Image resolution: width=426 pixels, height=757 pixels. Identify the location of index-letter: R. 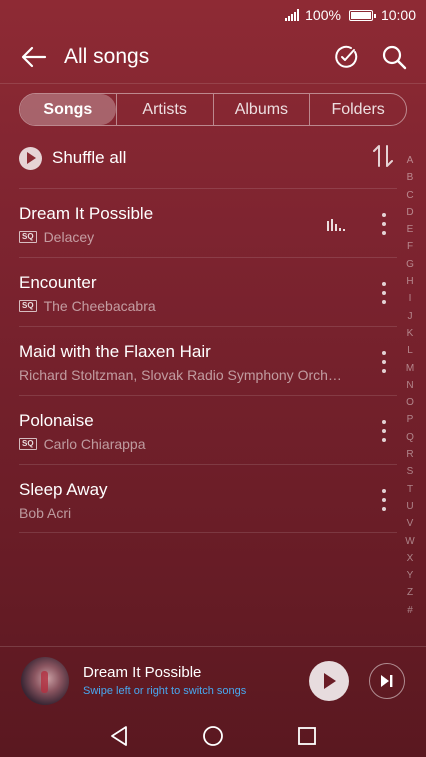
(409, 454).